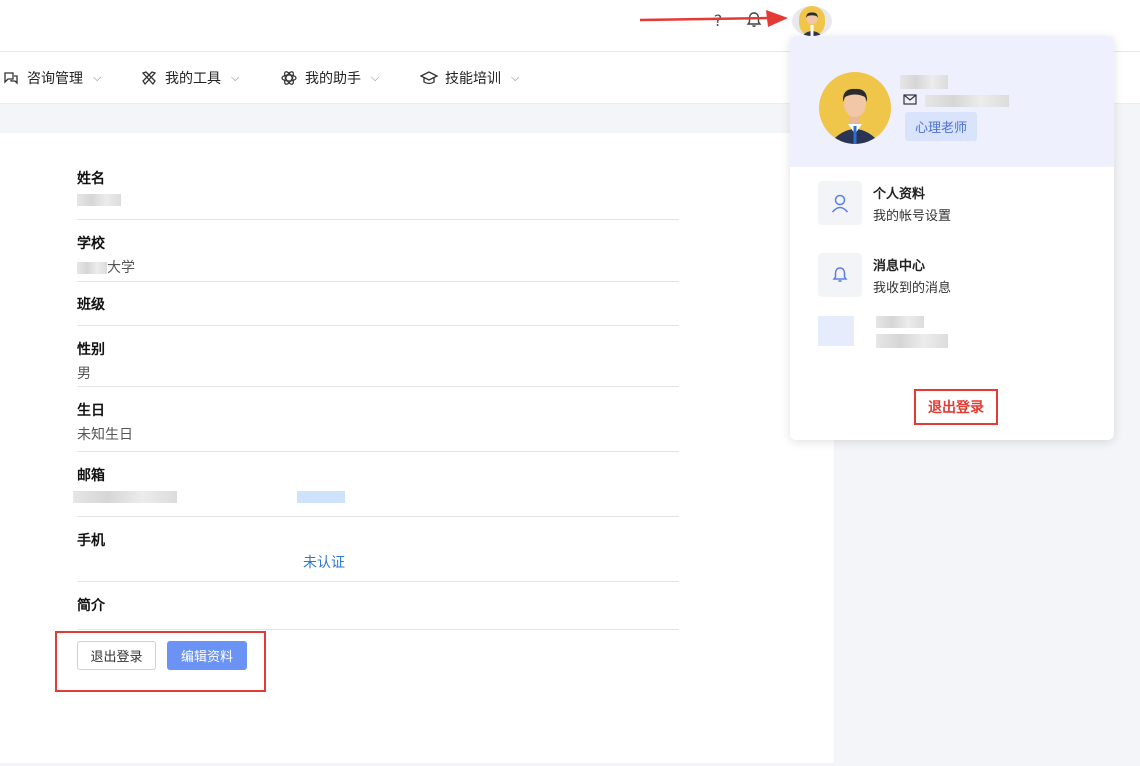 This screenshot has width=1140, height=766. Describe the element at coordinates (855, 108) in the screenshot. I see `avatar` at that location.